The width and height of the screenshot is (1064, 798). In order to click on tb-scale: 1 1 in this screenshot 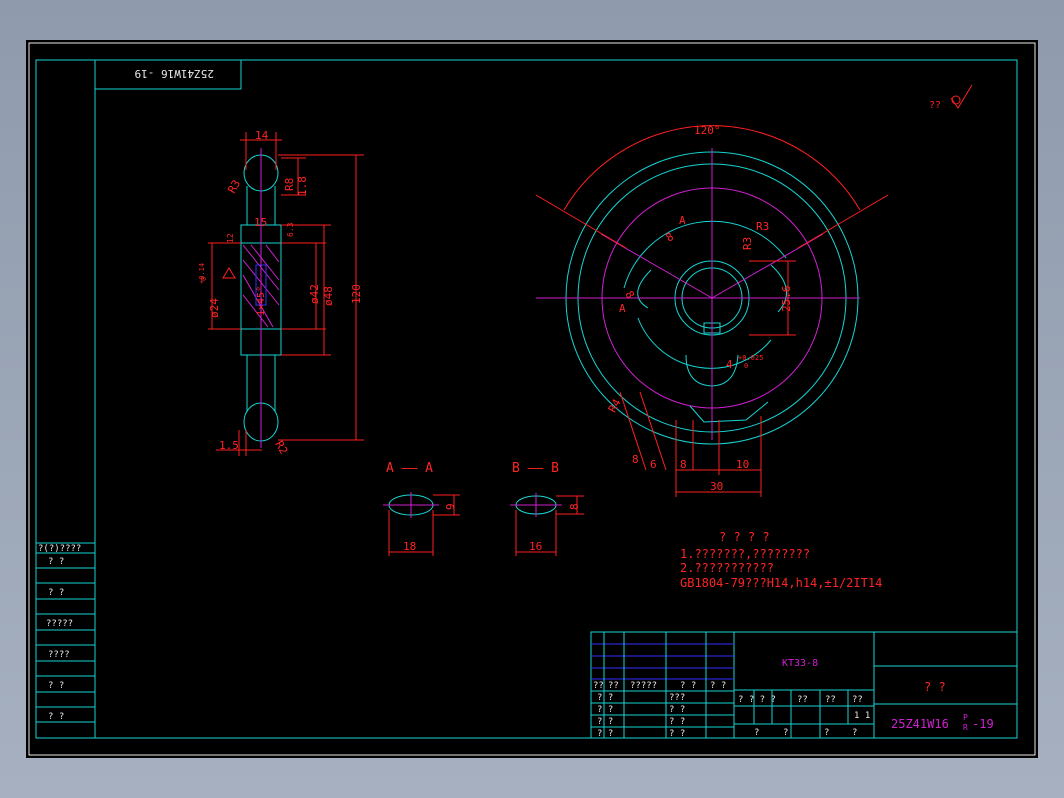, I will do `click(862, 716)`.